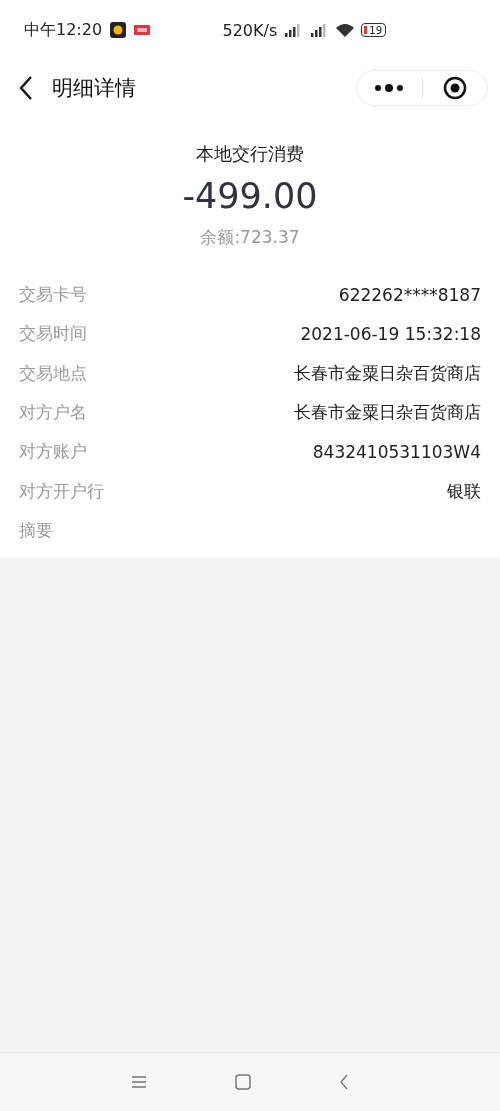 This screenshot has height=1111, width=500. Describe the element at coordinates (345, 30) in the screenshot. I see `wifi-icon` at that location.